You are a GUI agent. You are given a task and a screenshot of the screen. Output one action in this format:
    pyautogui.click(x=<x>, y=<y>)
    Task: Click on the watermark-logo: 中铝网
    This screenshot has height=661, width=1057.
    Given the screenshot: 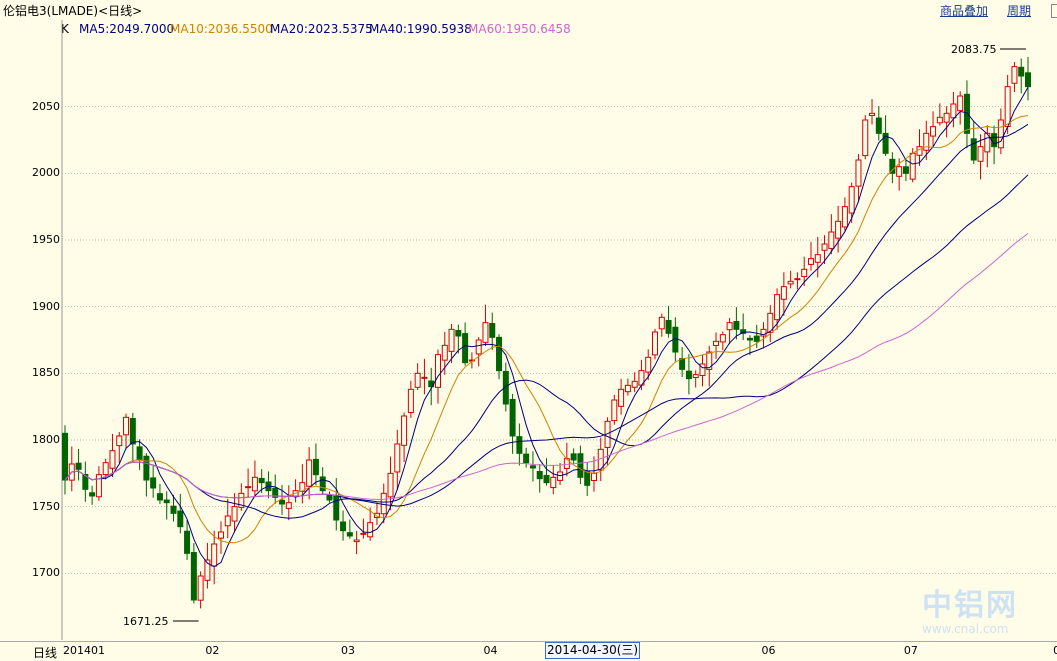 What is the action you would take?
    pyautogui.click(x=970, y=605)
    